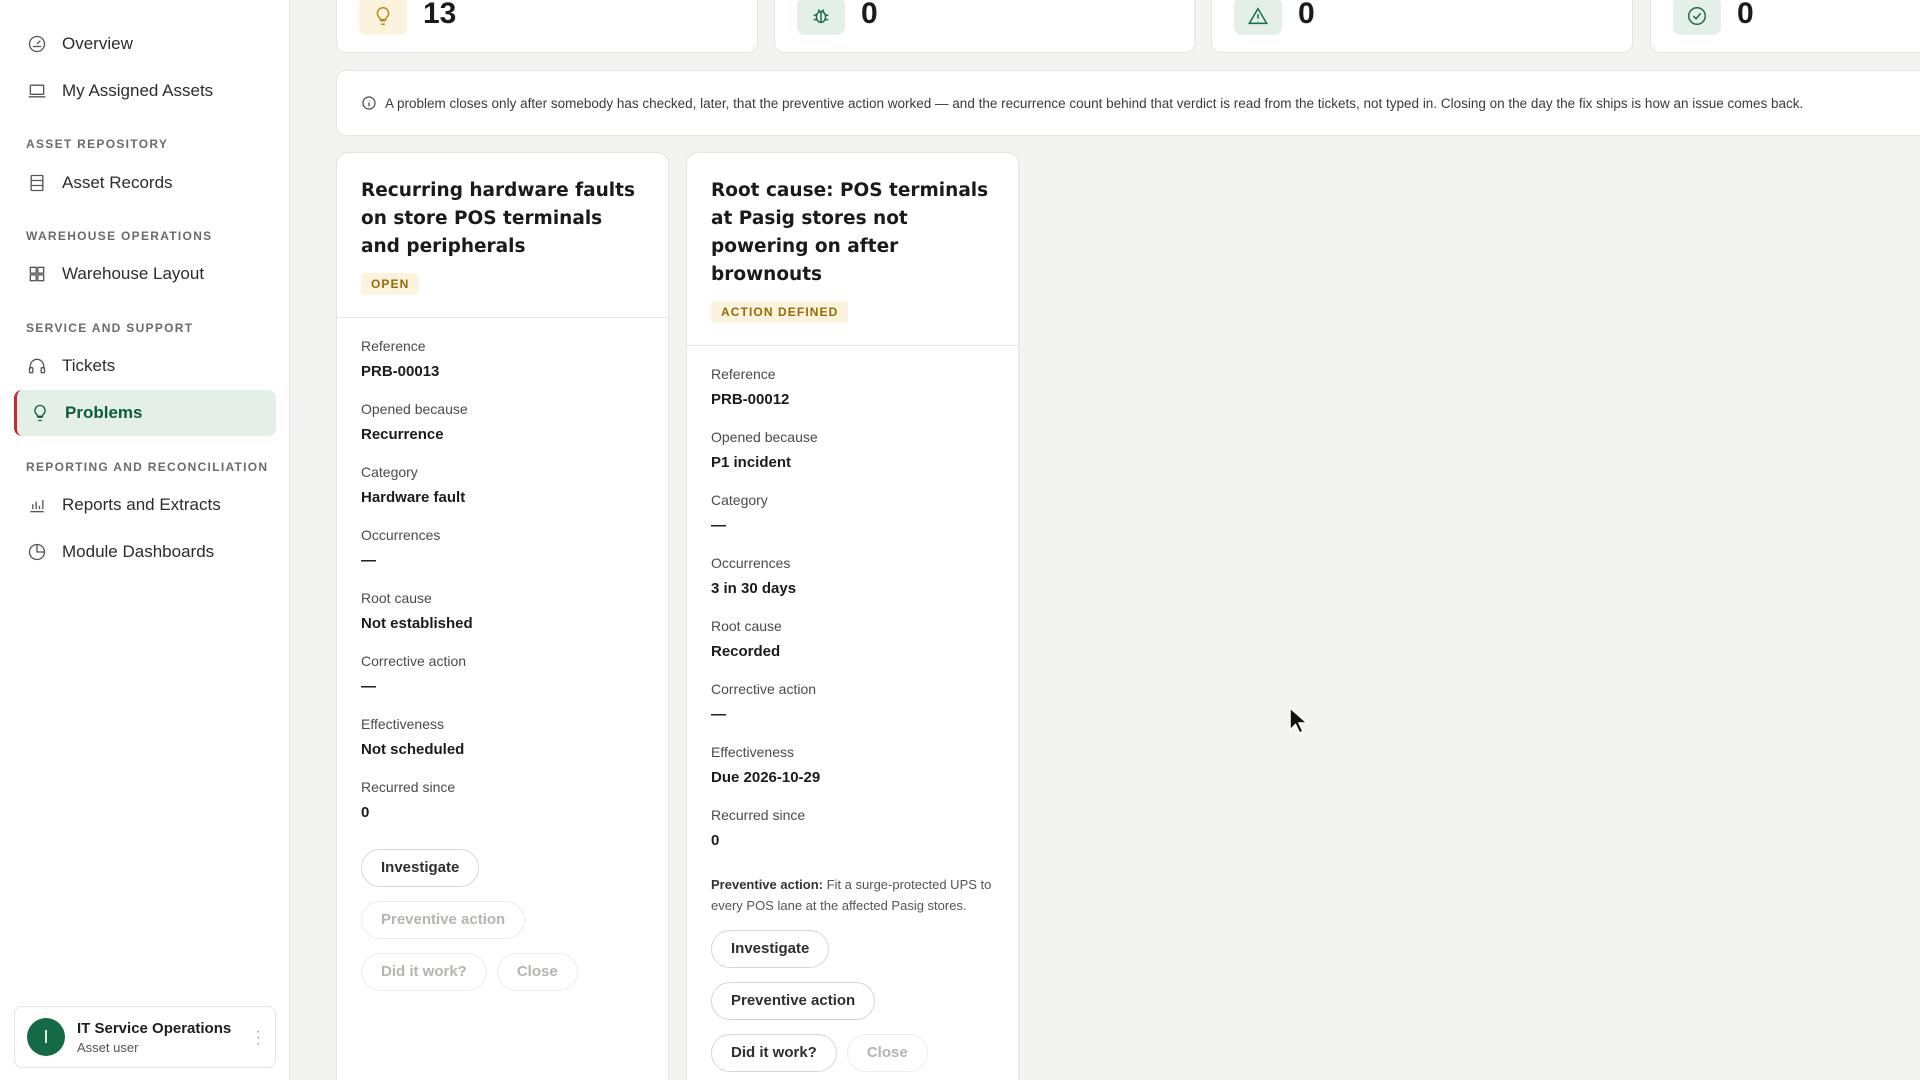 This screenshot has height=1080, width=1920. I want to click on field-root-cause: Root cause Recorded, so click(852, 649).